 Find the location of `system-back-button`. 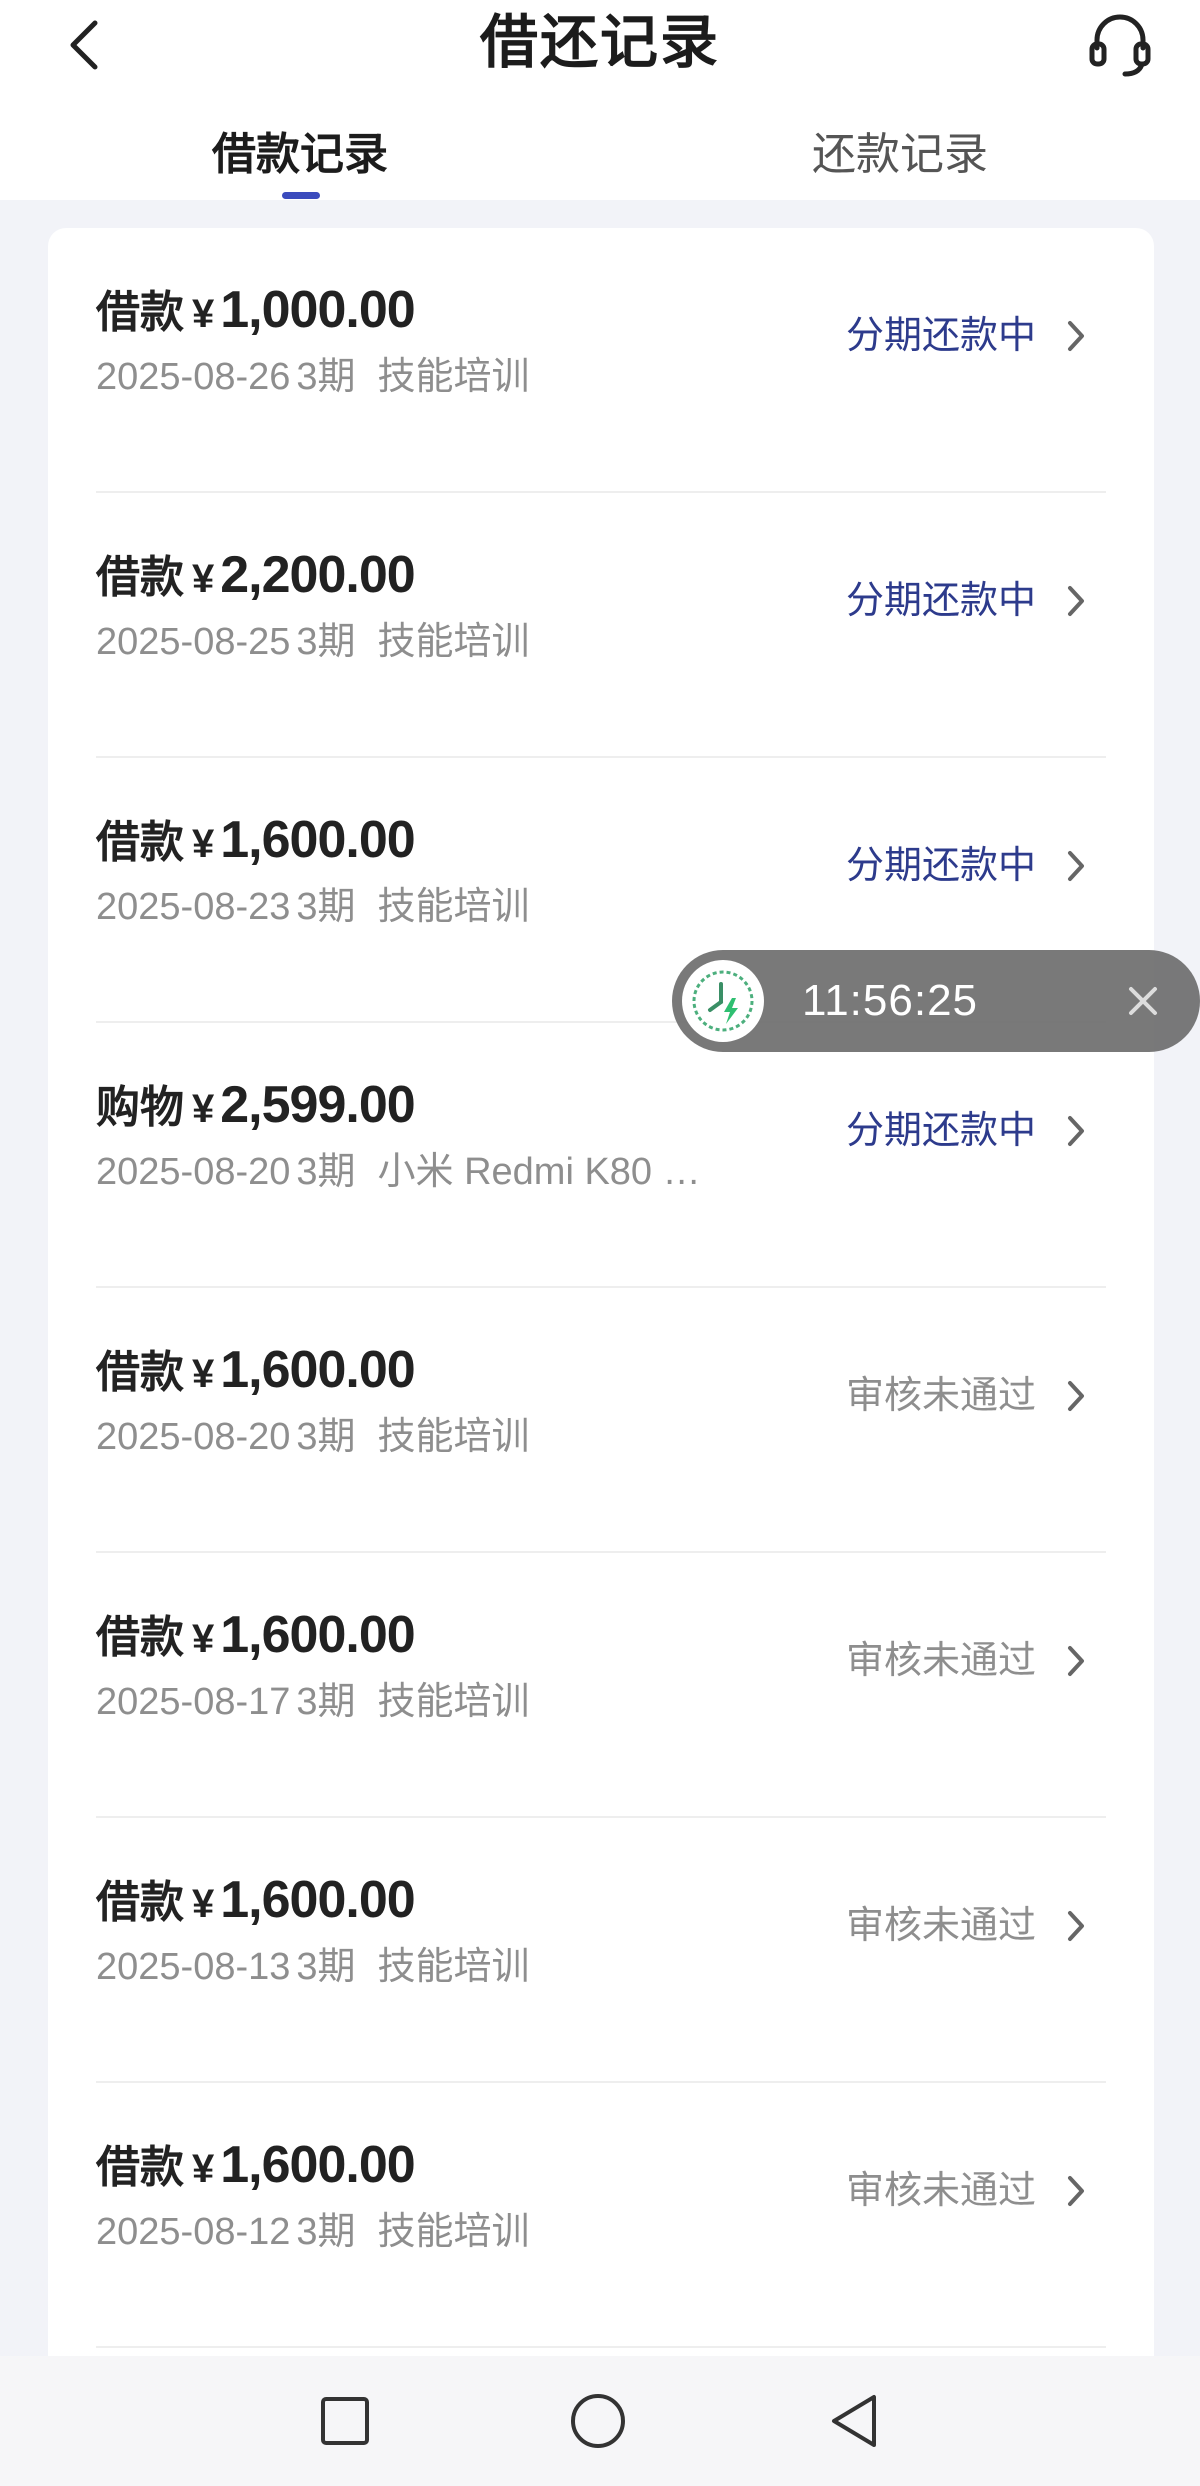

system-back-button is located at coordinates (854, 2421).